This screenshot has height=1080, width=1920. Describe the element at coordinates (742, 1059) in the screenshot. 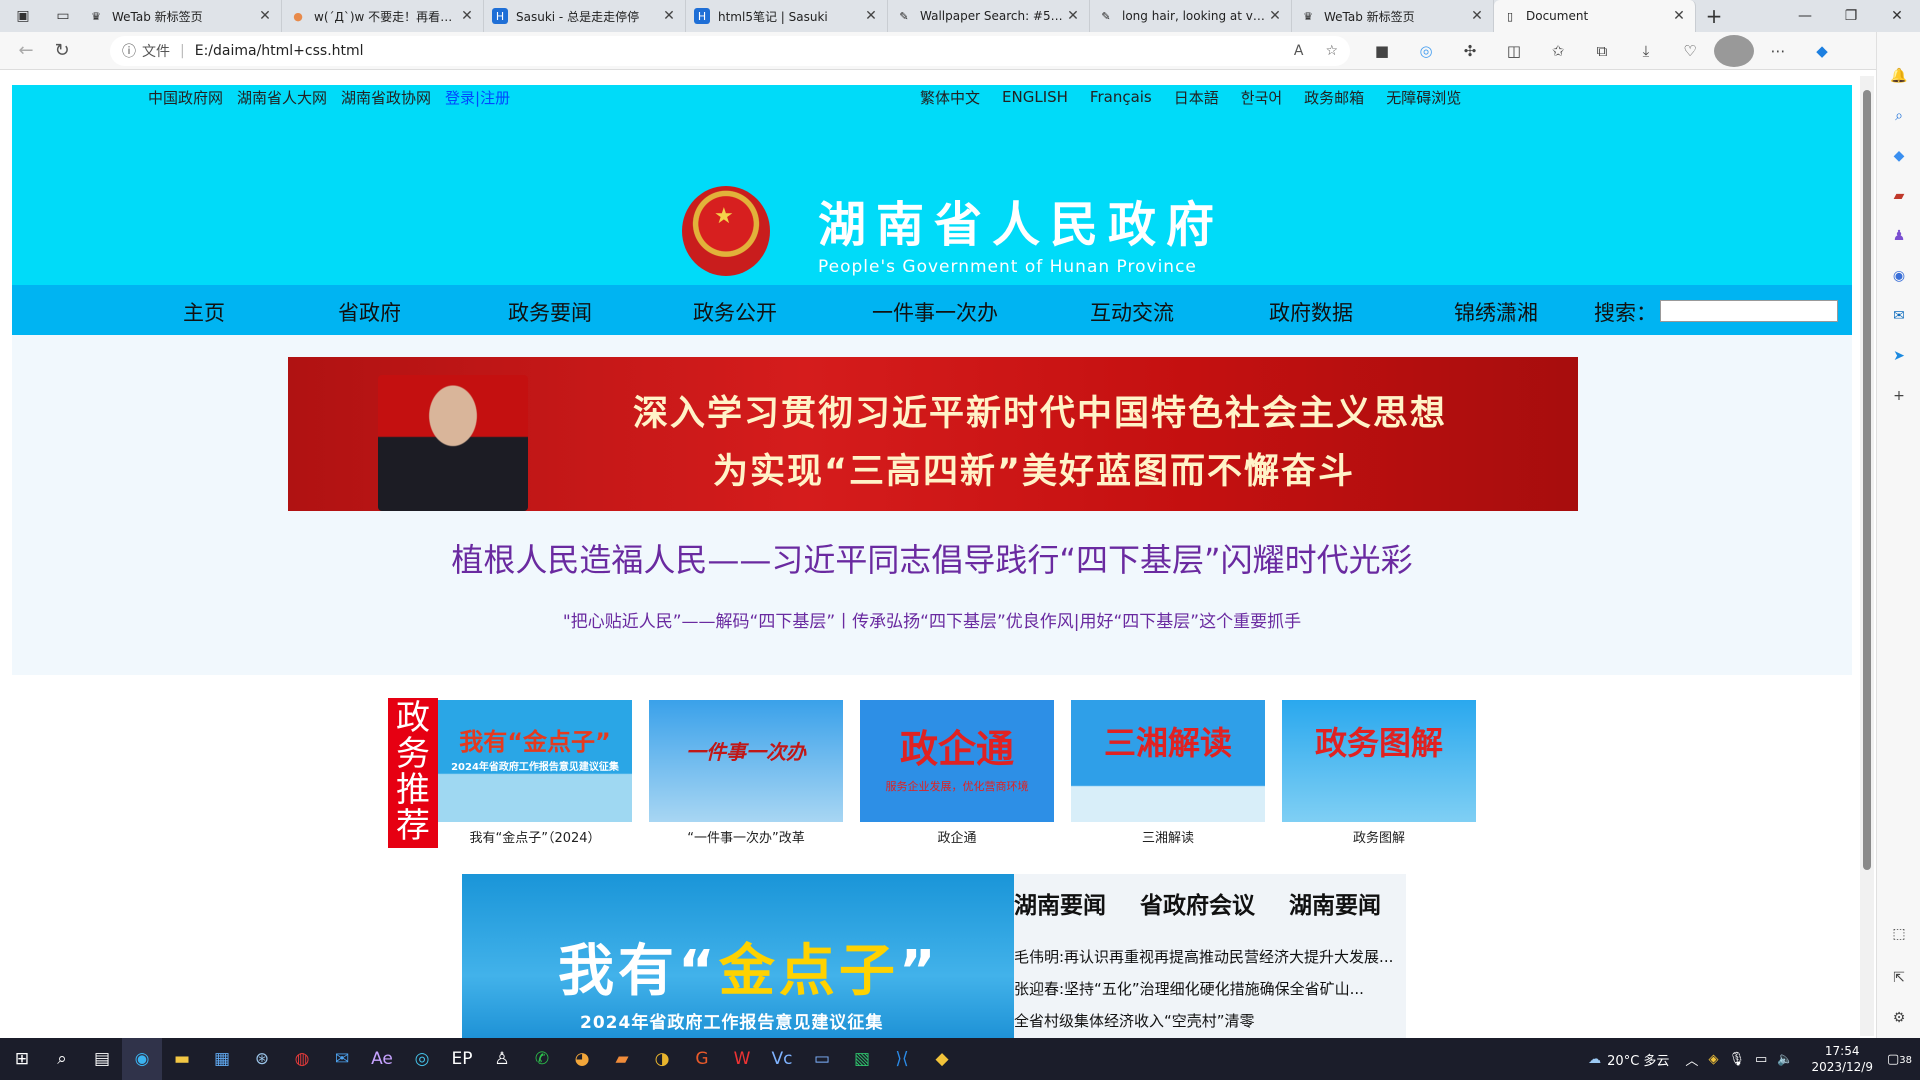

I see `wps-icon: W` at that location.